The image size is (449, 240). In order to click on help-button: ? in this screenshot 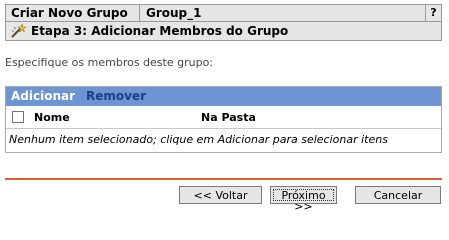, I will do `click(433, 13)`.